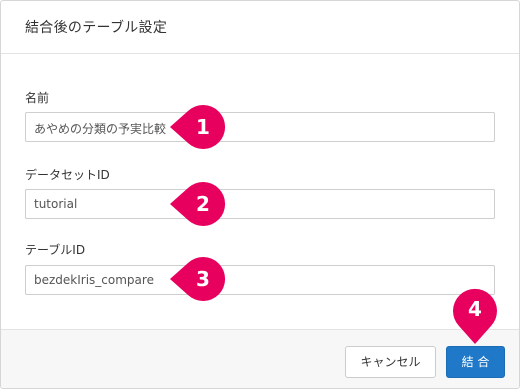 This screenshot has height=389, width=520. I want to click on dataset-id-label: データセットID, so click(67, 175).